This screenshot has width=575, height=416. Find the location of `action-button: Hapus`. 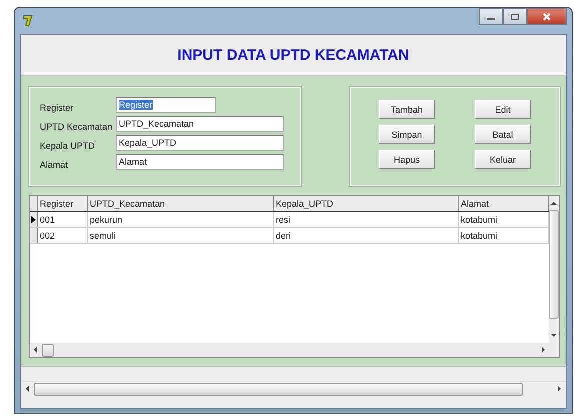

action-button: Hapus is located at coordinates (407, 159).